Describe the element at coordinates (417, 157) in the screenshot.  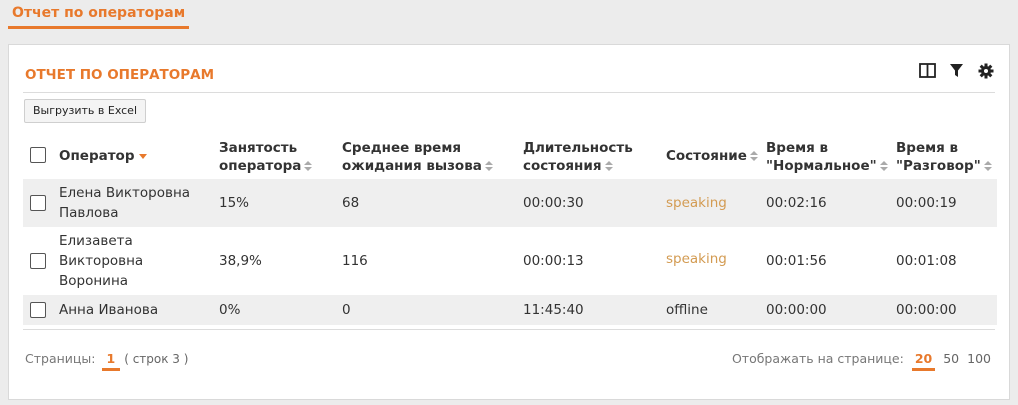
I see `col-header-avg-wait: Среднее время ожидания вызова` at that location.